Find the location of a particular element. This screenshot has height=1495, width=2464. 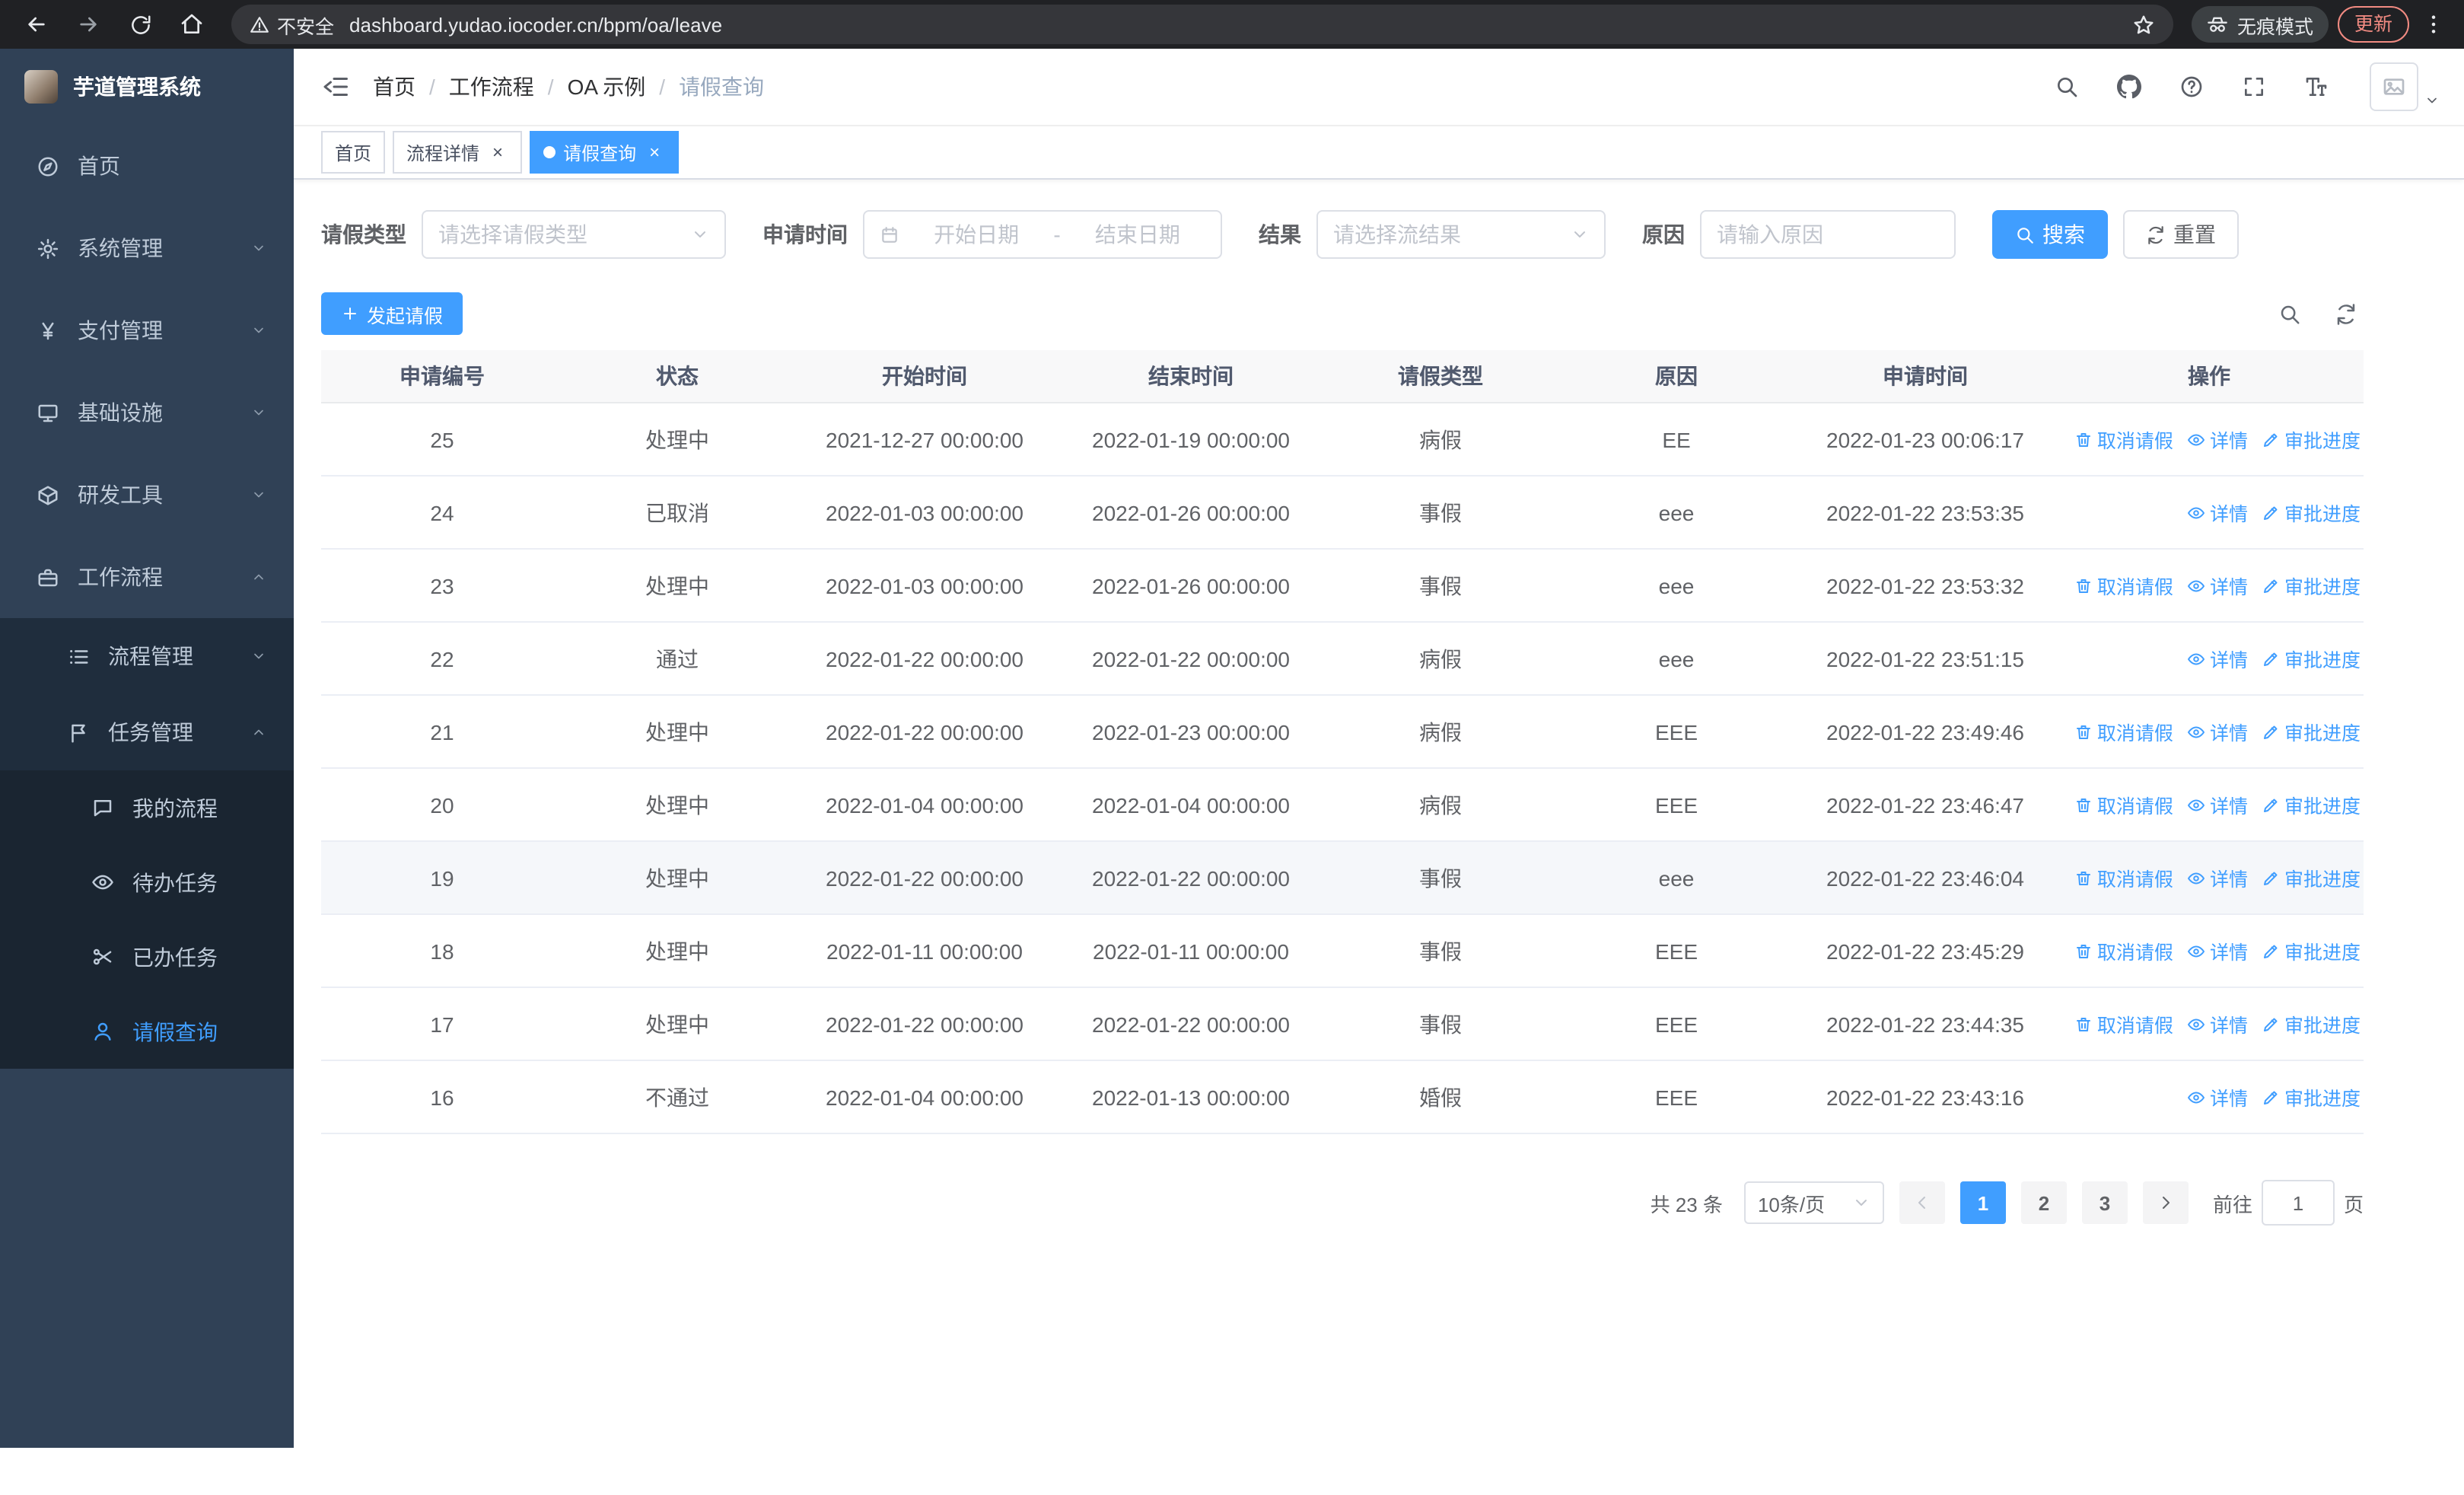

sidebar-item-payment: 支付管理 is located at coordinates (147, 330).